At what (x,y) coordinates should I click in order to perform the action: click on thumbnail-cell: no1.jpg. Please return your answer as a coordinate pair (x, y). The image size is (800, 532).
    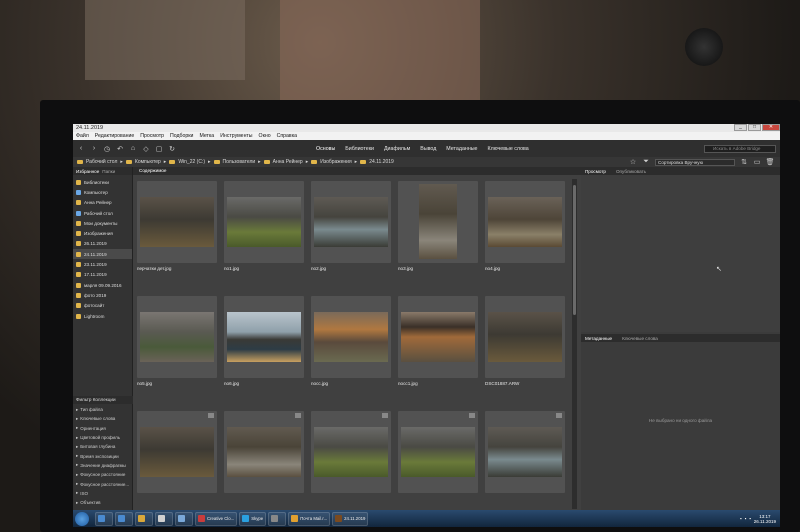
    Looking at the image, I should click on (264, 231).